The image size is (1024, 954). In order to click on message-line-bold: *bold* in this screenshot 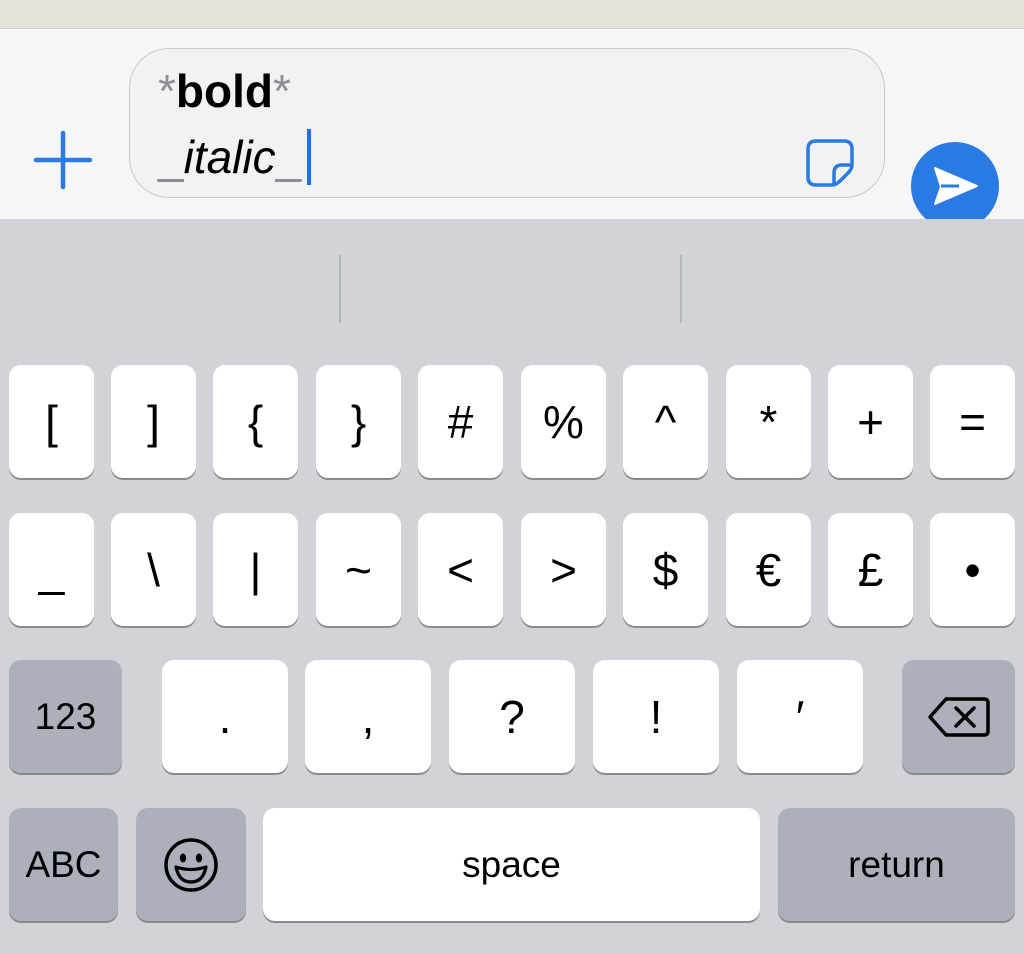, I will do `click(224, 91)`.